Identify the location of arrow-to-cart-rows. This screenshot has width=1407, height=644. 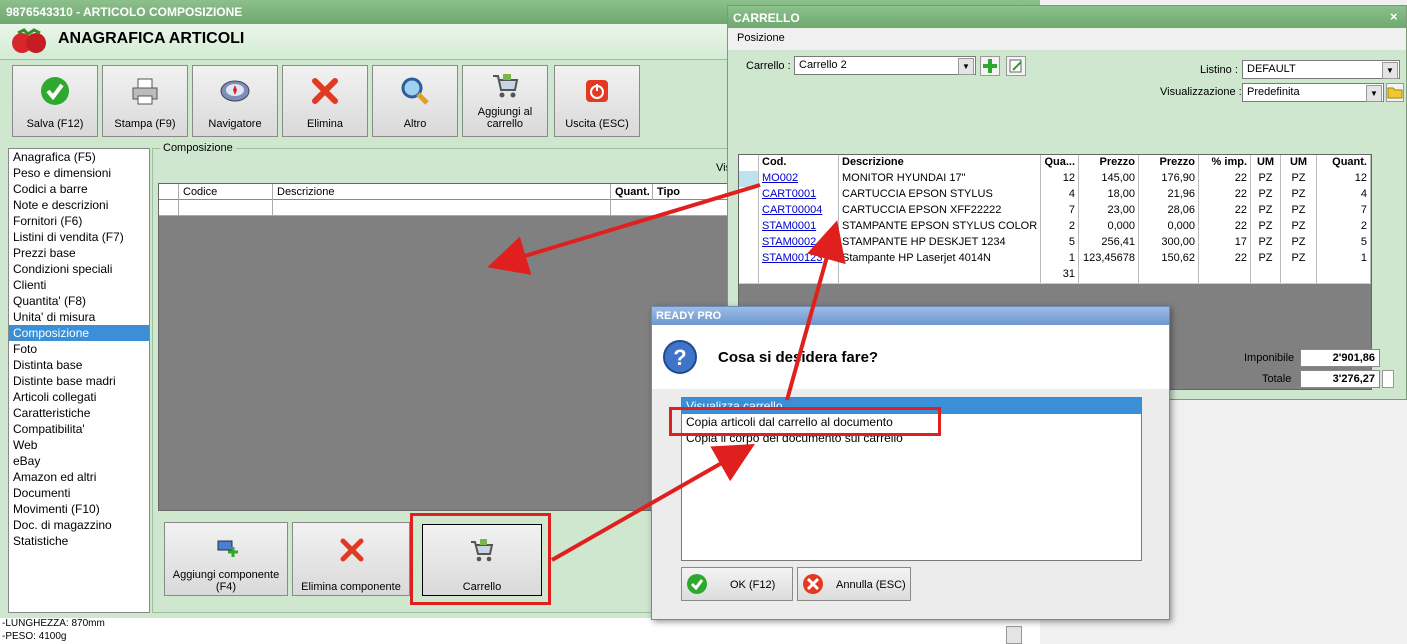
(815, 310).